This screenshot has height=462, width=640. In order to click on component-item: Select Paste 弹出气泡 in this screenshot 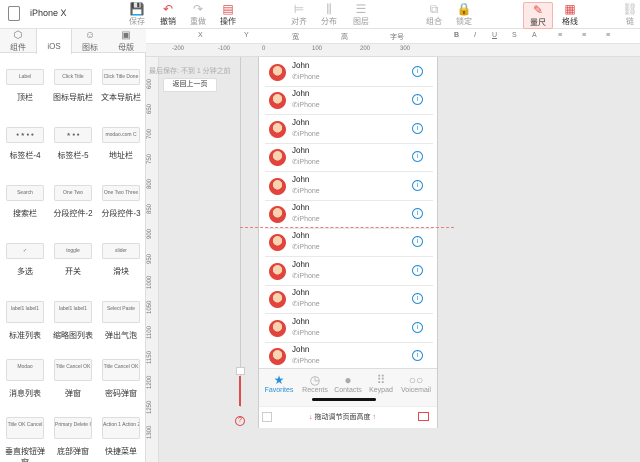, I will do `click(121, 321)`.